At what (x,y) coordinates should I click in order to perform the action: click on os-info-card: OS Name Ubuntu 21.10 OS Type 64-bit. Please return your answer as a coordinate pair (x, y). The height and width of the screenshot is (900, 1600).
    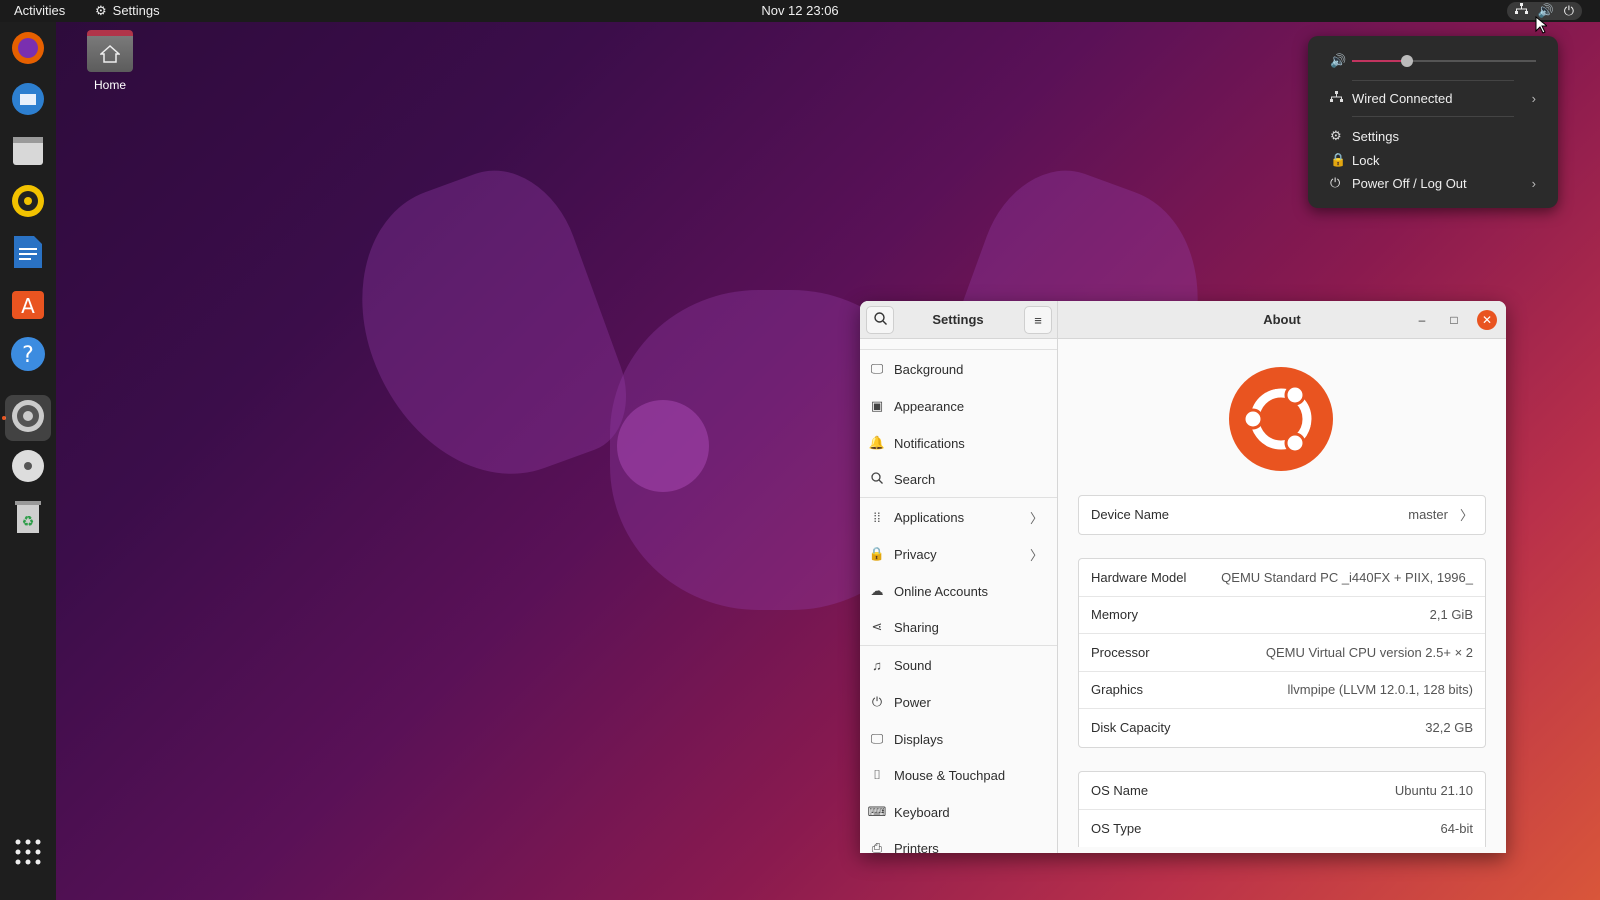
    Looking at the image, I should click on (1282, 809).